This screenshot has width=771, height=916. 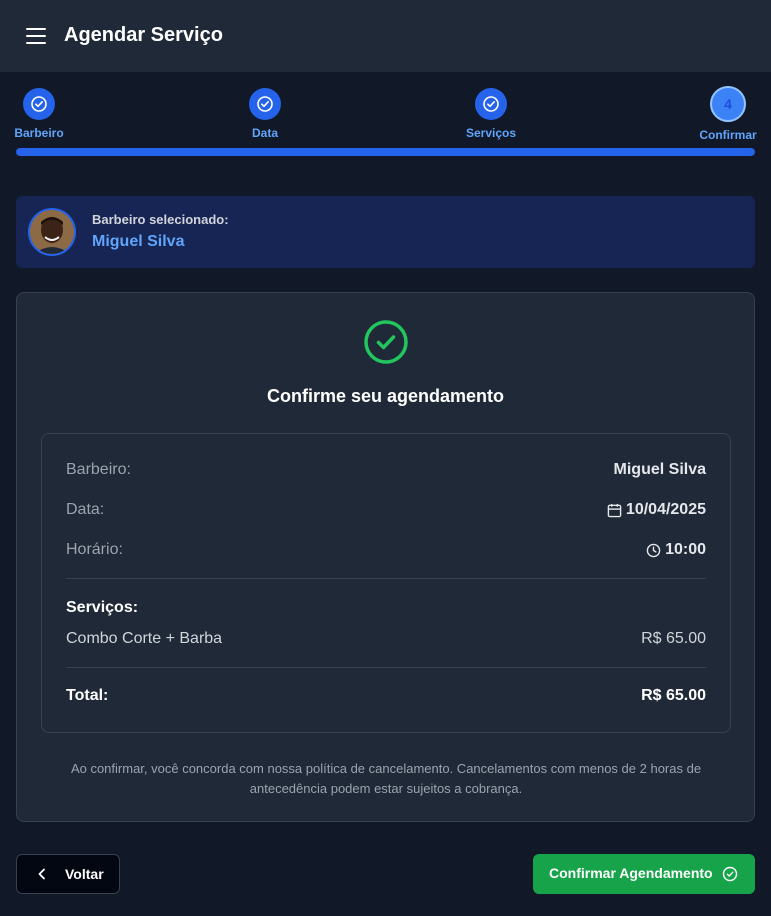 I want to click on barber-value: Miguel Silva, so click(x=659, y=469).